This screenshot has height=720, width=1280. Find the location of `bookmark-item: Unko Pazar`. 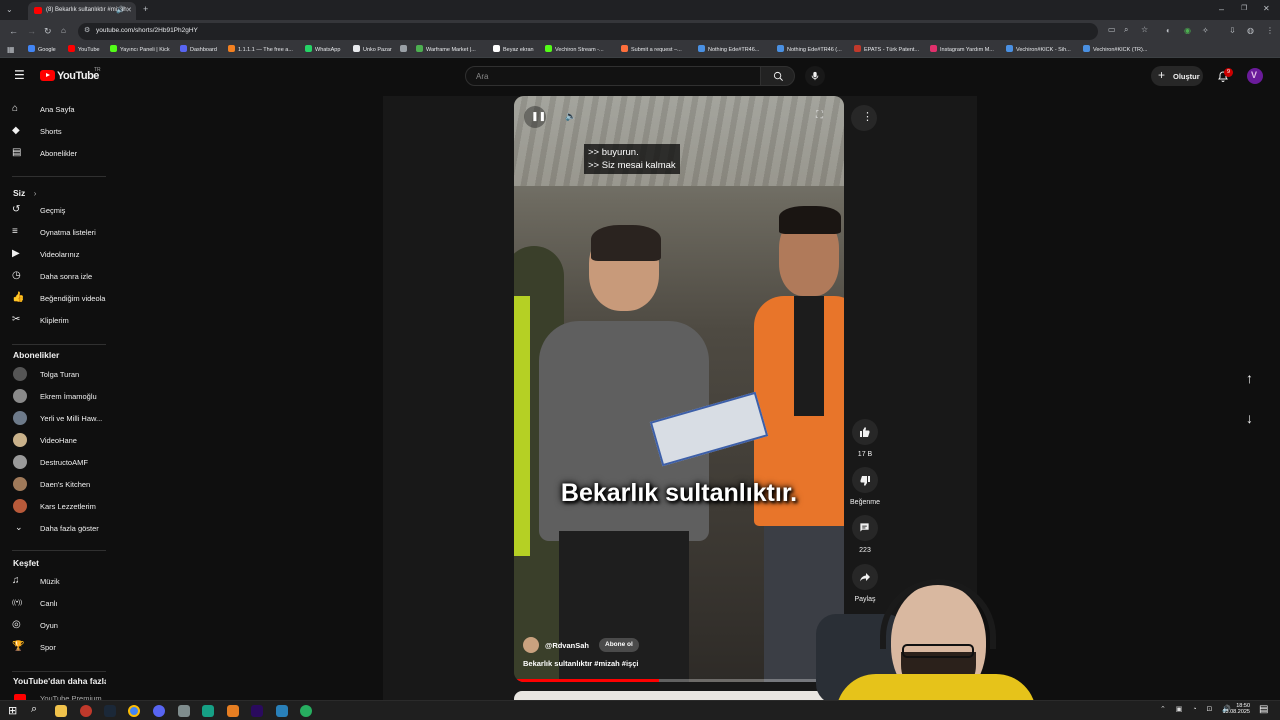

bookmark-item: Unko Pazar is located at coordinates (372, 49).